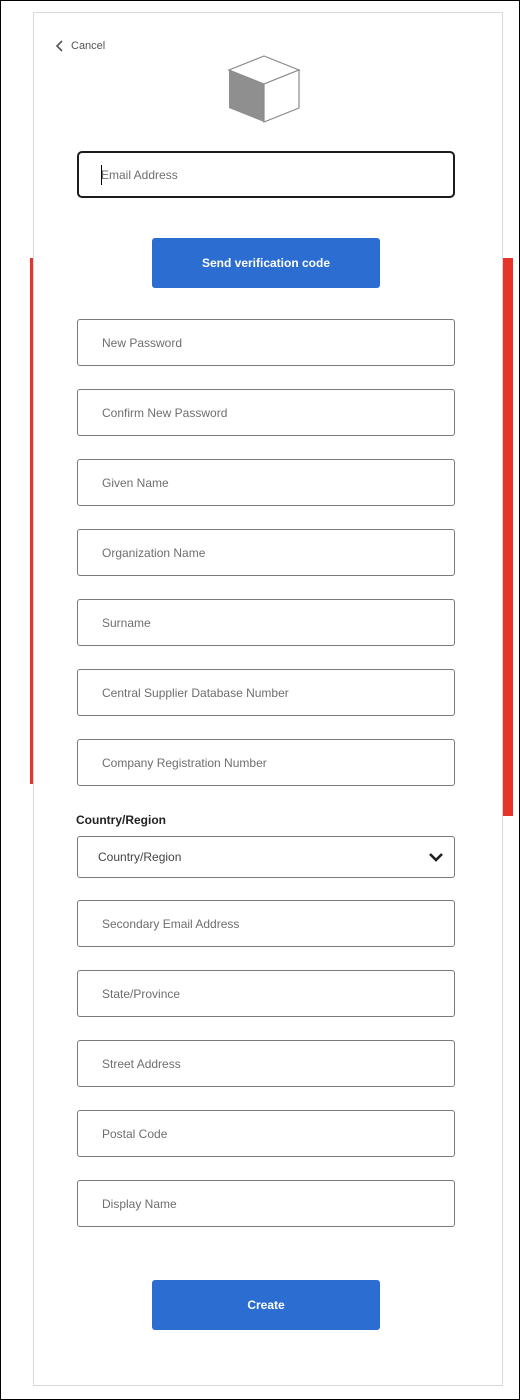 The height and width of the screenshot is (1400, 520). I want to click on chevron-down-icon, so click(436, 857).